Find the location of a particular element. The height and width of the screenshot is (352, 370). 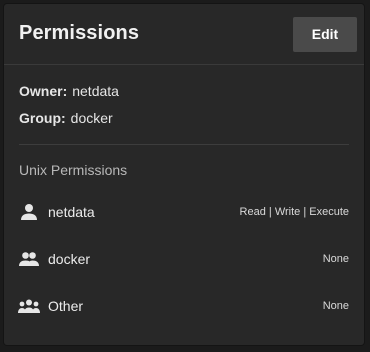

permission-name: Other is located at coordinates (66, 306).